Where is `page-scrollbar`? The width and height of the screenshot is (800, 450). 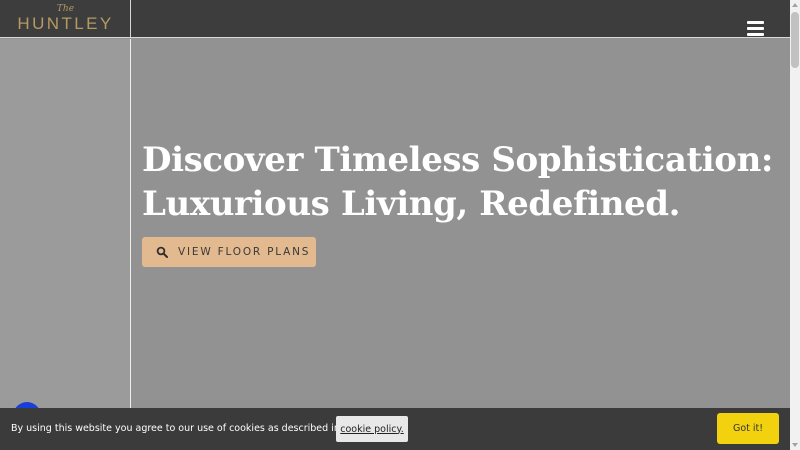 page-scrollbar is located at coordinates (795, 225).